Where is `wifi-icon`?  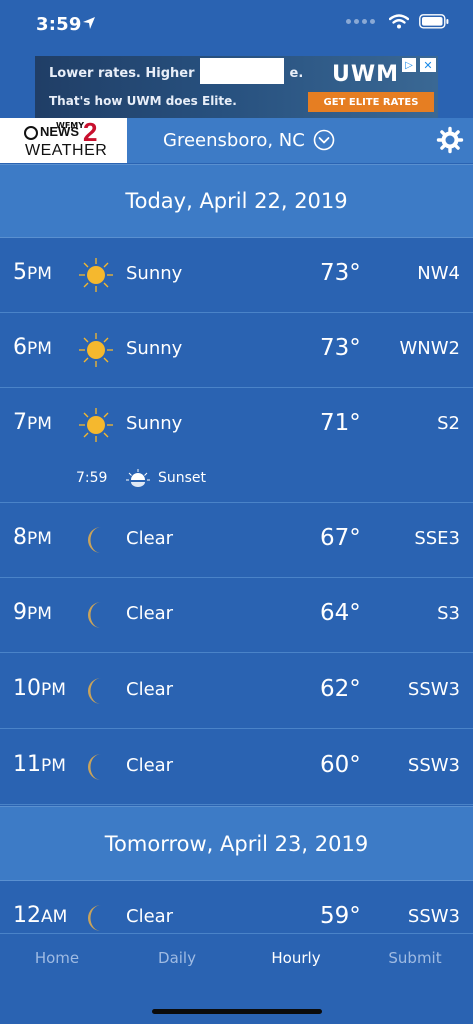 wifi-icon is located at coordinates (399, 21).